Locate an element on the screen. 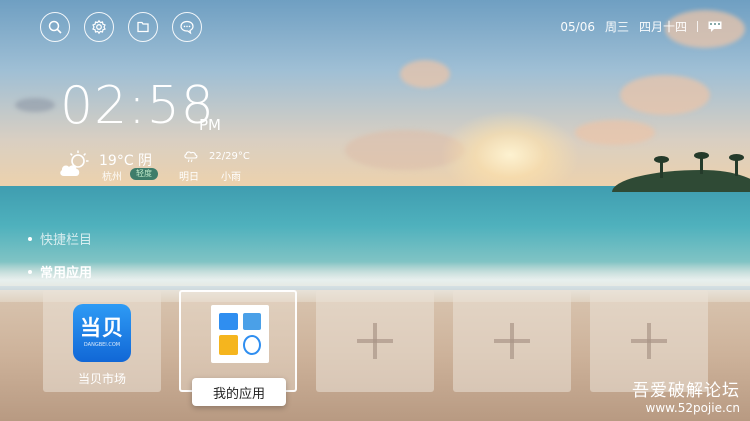  dangbei-logo-icon: 当贝 DANGBEI.COM is located at coordinates (102, 333).